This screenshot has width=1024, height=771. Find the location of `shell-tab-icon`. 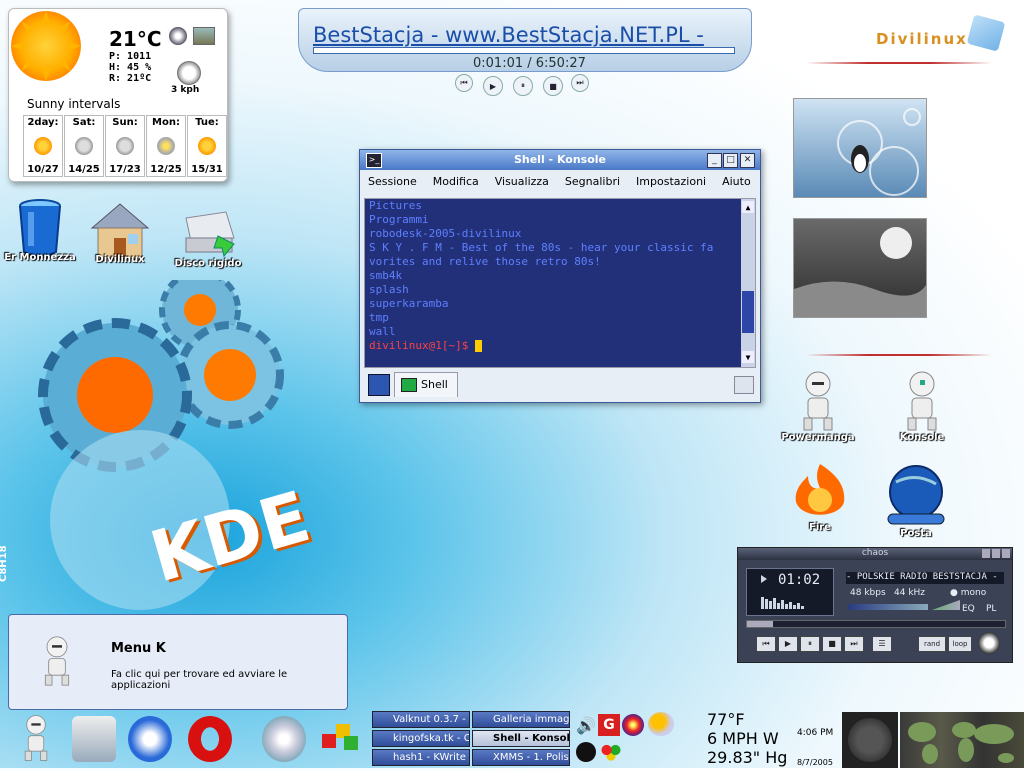

shell-tab-icon is located at coordinates (409, 385).